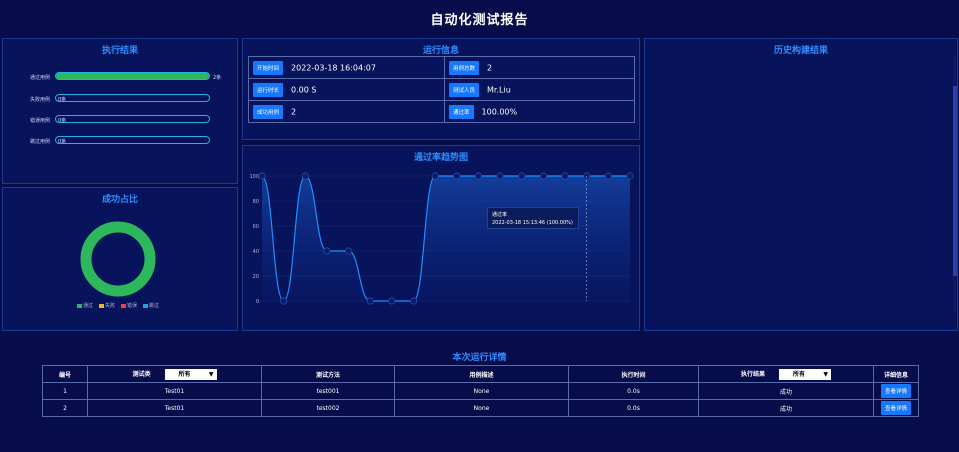 The height and width of the screenshot is (452, 959). Describe the element at coordinates (481, 374) in the screenshot. I see `col-desc: 用例描述` at that location.